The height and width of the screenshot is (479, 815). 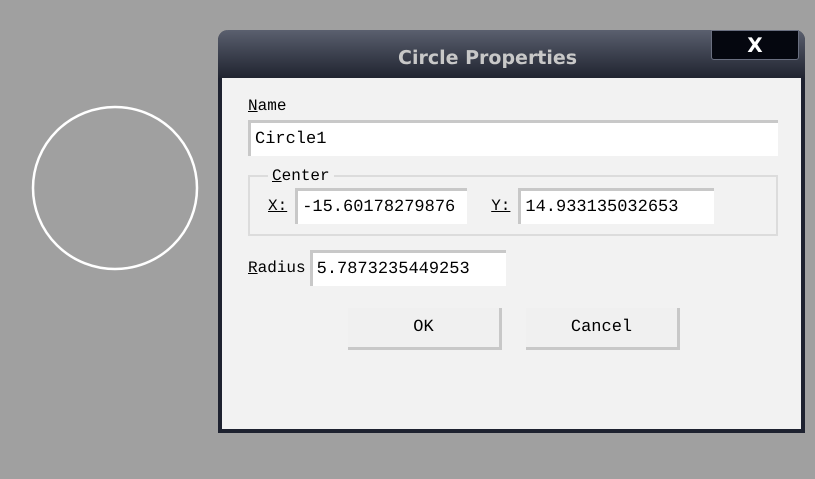 What do you see at coordinates (381, 206) in the screenshot?
I see `x-field: -15.60178279876` at bounding box center [381, 206].